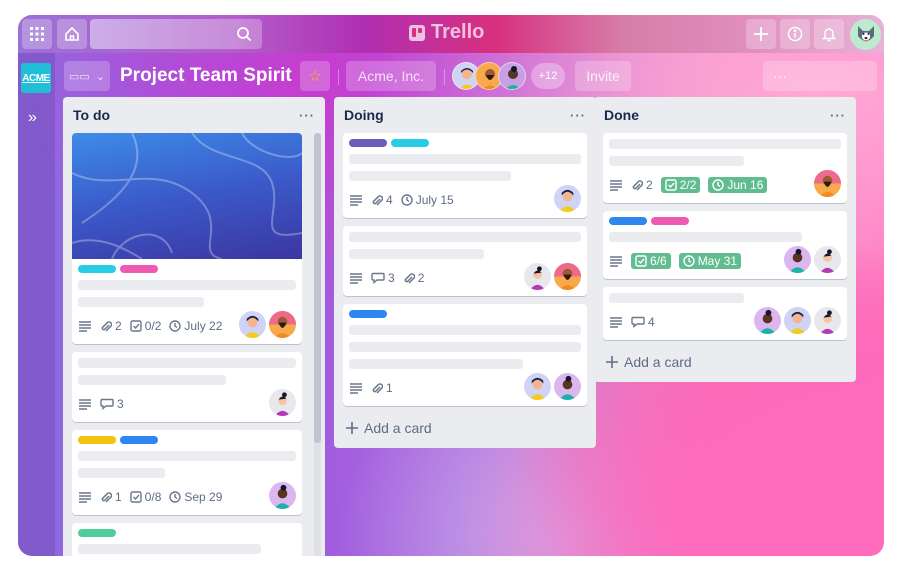  I want to click on comments-badge: 3, so click(383, 278).